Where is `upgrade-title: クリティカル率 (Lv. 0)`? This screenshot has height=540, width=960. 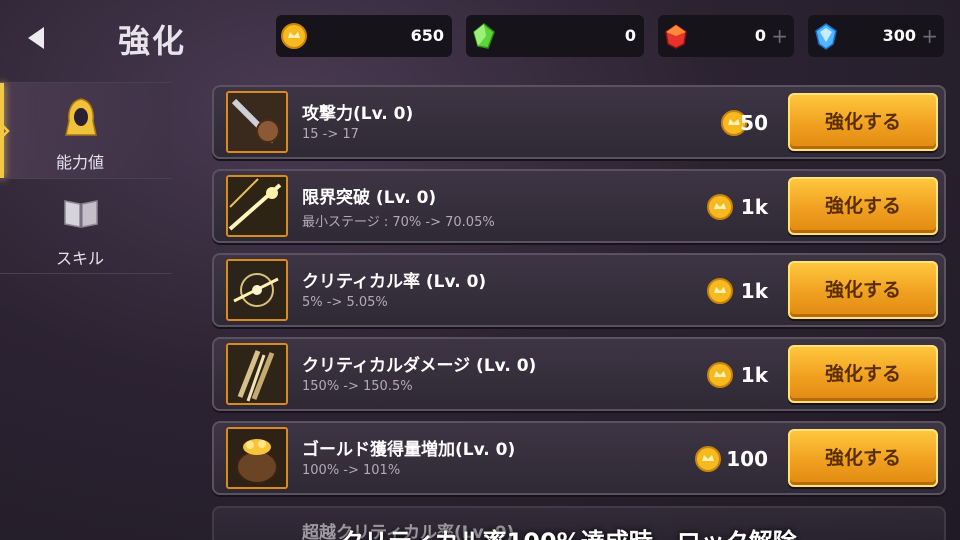
upgrade-title: クリティカル率 (Lv. 0) is located at coordinates (394, 282).